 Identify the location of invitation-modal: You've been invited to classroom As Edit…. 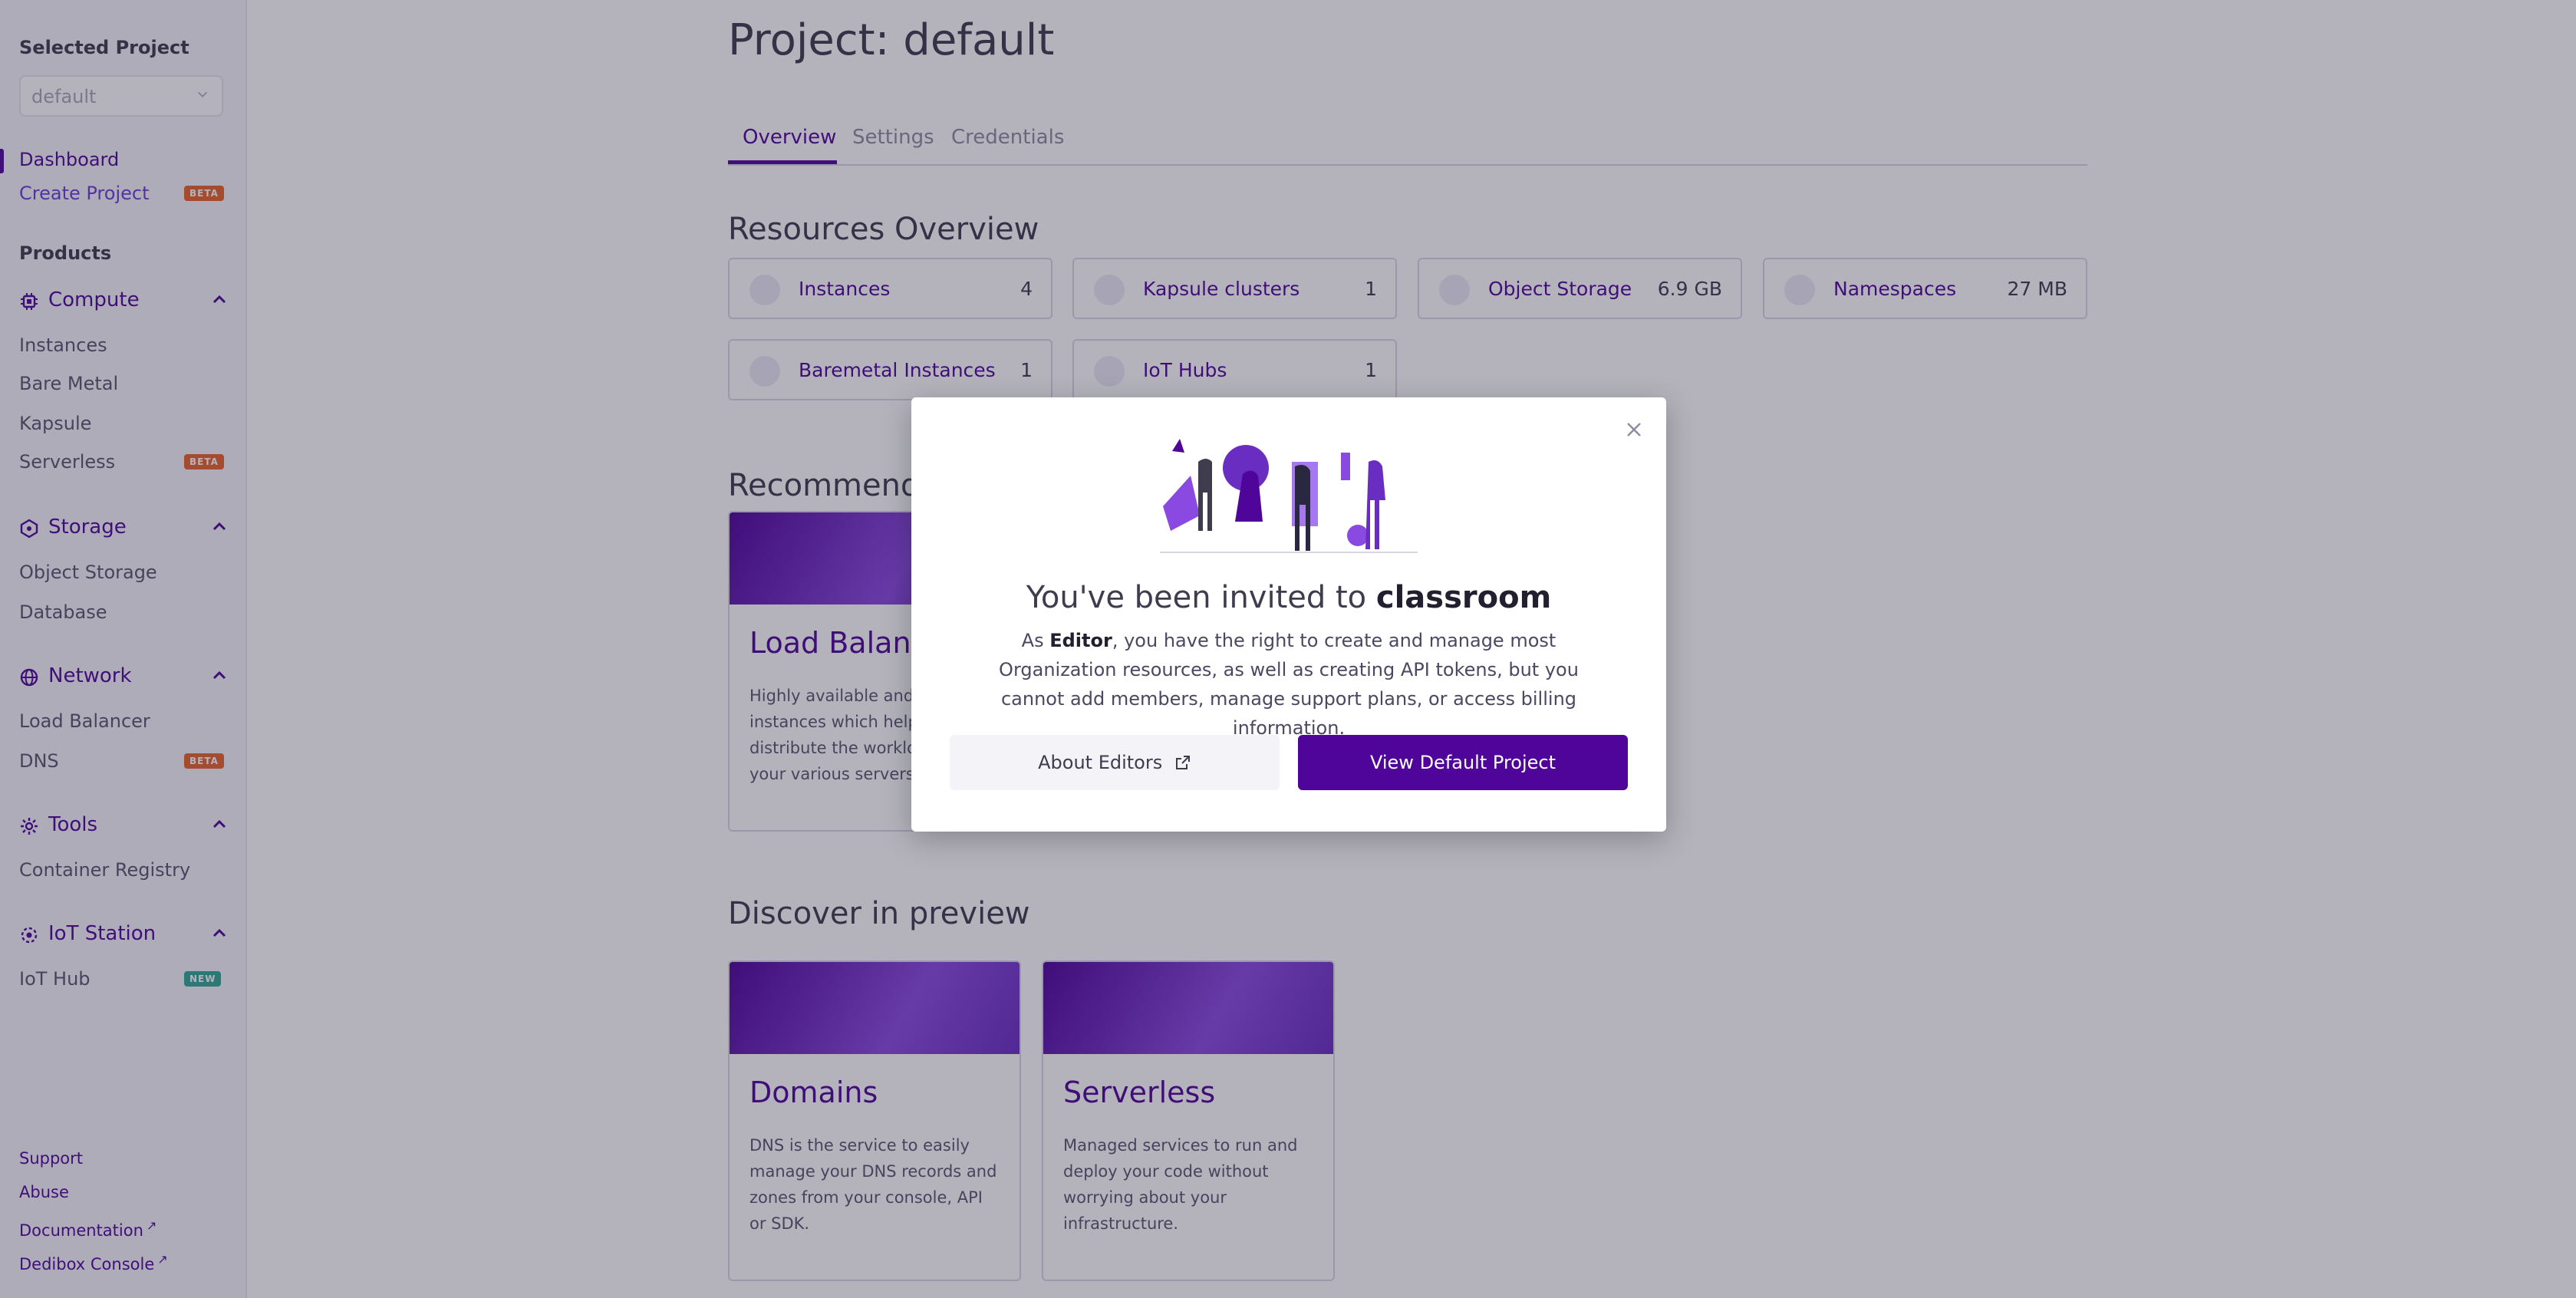
(1288, 615).